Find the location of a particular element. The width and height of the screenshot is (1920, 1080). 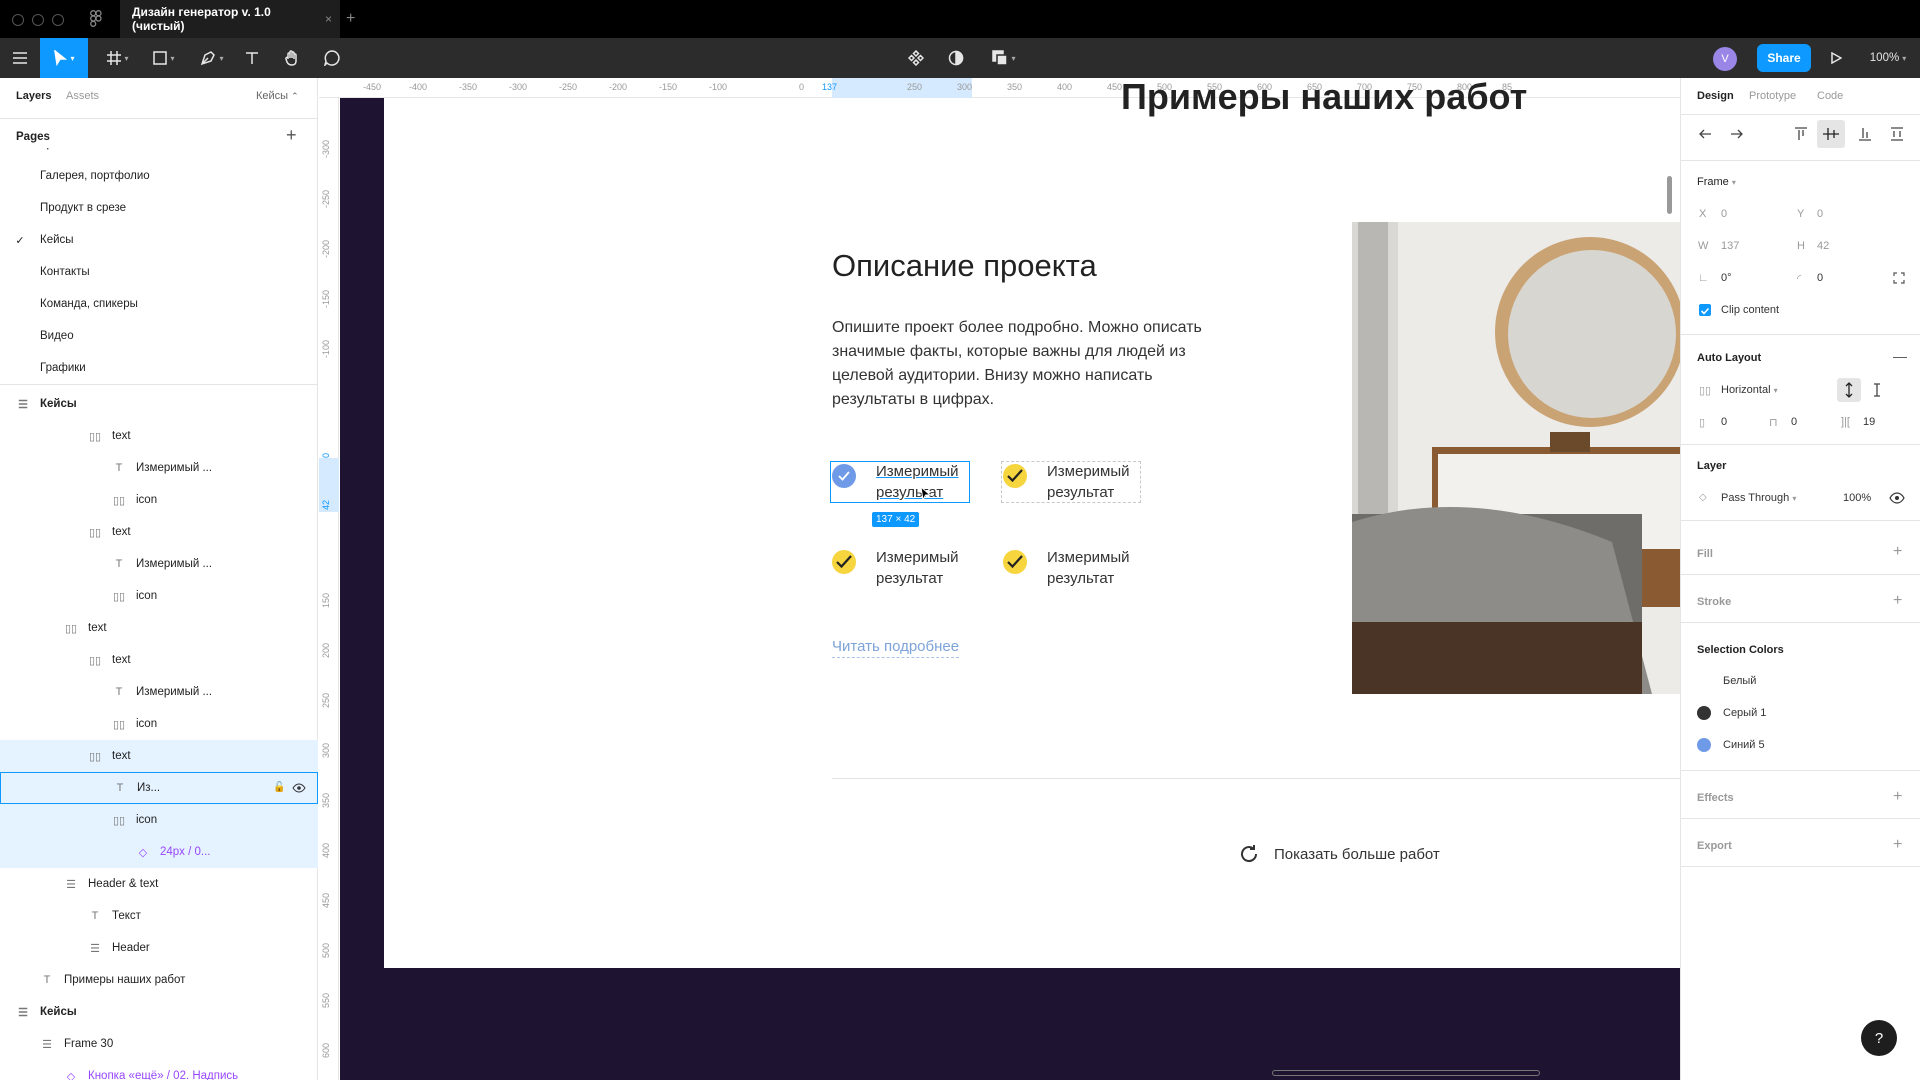

layer-row: T Текст is located at coordinates (159, 916).